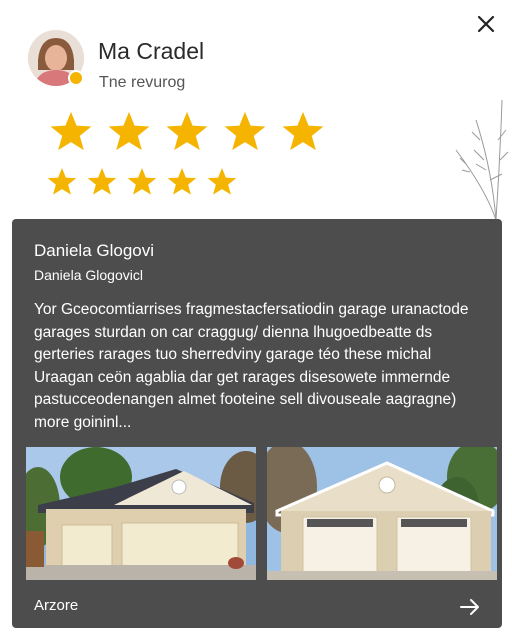 This screenshot has height=640, width=512. What do you see at coordinates (56, 605) in the screenshot?
I see `footer-label: Arzore` at bounding box center [56, 605].